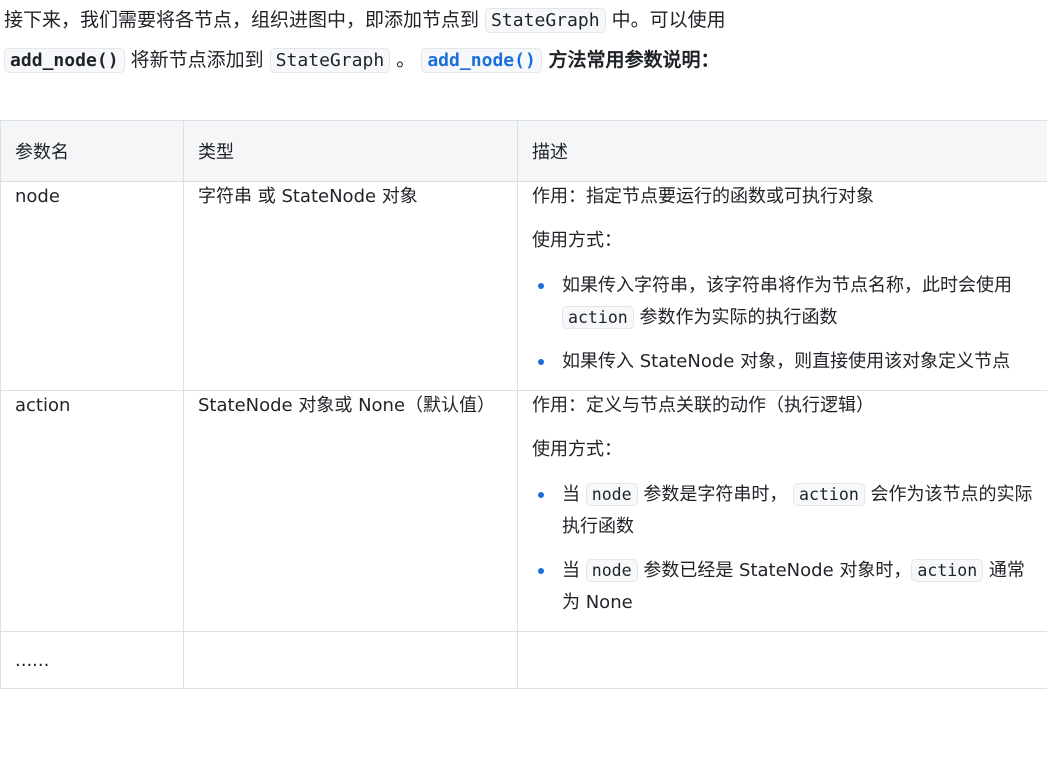 The image size is (1047, 765). What do you see at coordinates (197, 60) in the screenshot?
I see `intro-text: 将新节点添加到` at bounding box center [197, 60].